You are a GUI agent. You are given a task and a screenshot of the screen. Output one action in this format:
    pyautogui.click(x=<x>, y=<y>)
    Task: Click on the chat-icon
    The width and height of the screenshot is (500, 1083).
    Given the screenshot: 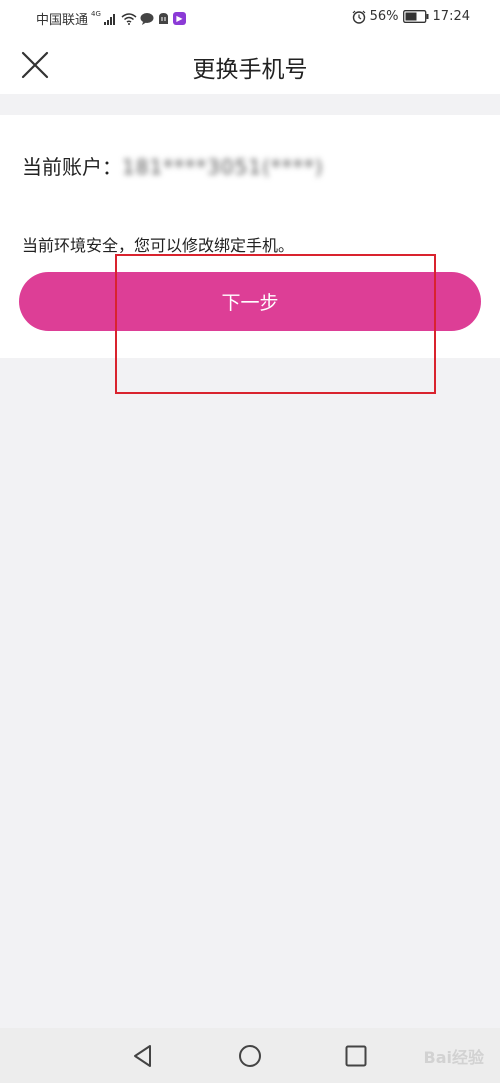 What is the action you would take?
    pyautogui.click(x=147, y=19)
    